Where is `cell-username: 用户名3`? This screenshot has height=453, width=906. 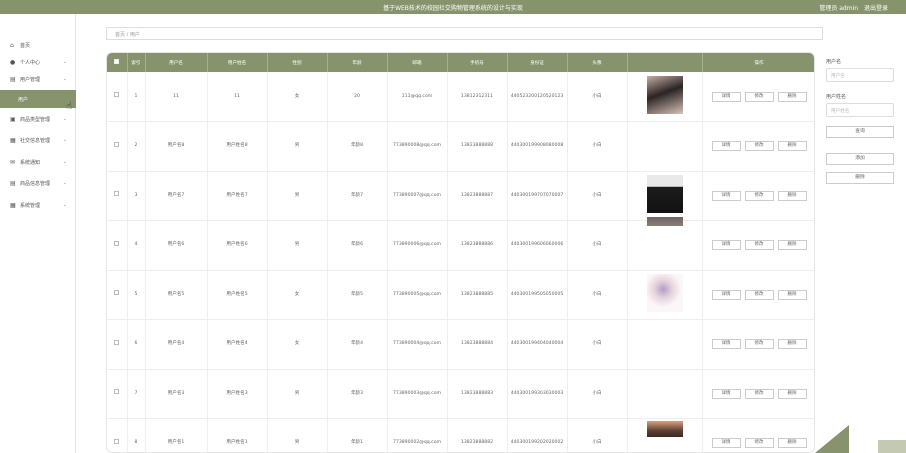 cell-username: 用户名3 is located at coordinates (176, 394).